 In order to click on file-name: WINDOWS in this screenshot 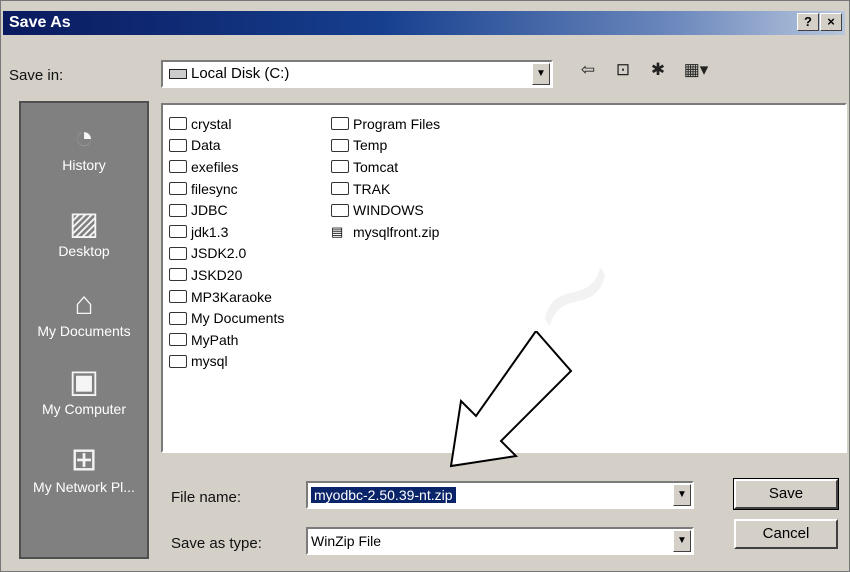, I will do `click(388, 210)`.